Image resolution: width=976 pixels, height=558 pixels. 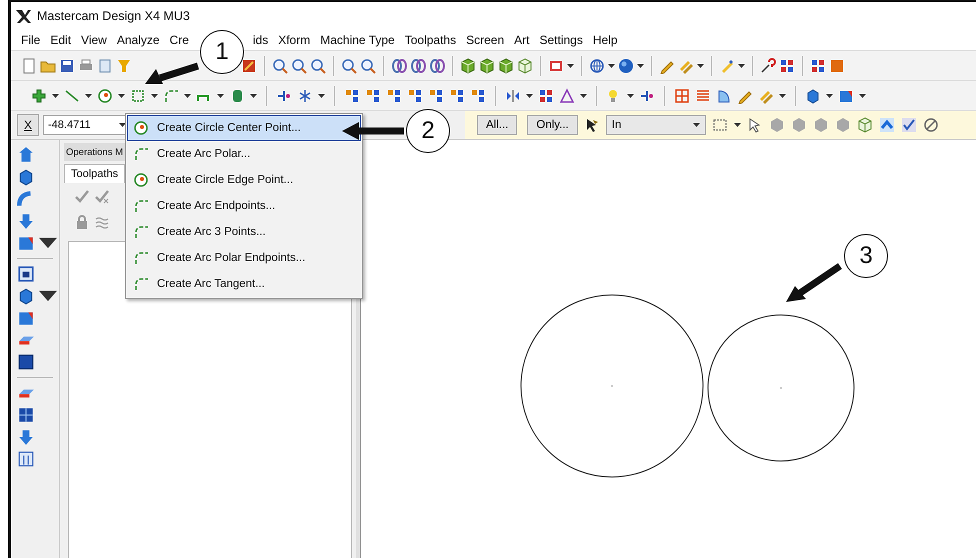 What do you see at coordinates (294, 39) in the screenshot?
I see `menu-item: Xform` at bounding box center [294, 39].